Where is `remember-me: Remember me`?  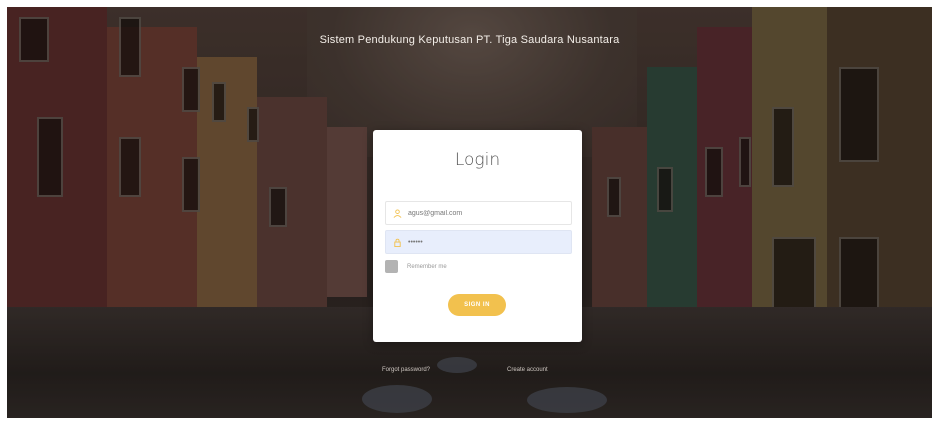
remember-me: Remember me is located at coordinates (416, 266).